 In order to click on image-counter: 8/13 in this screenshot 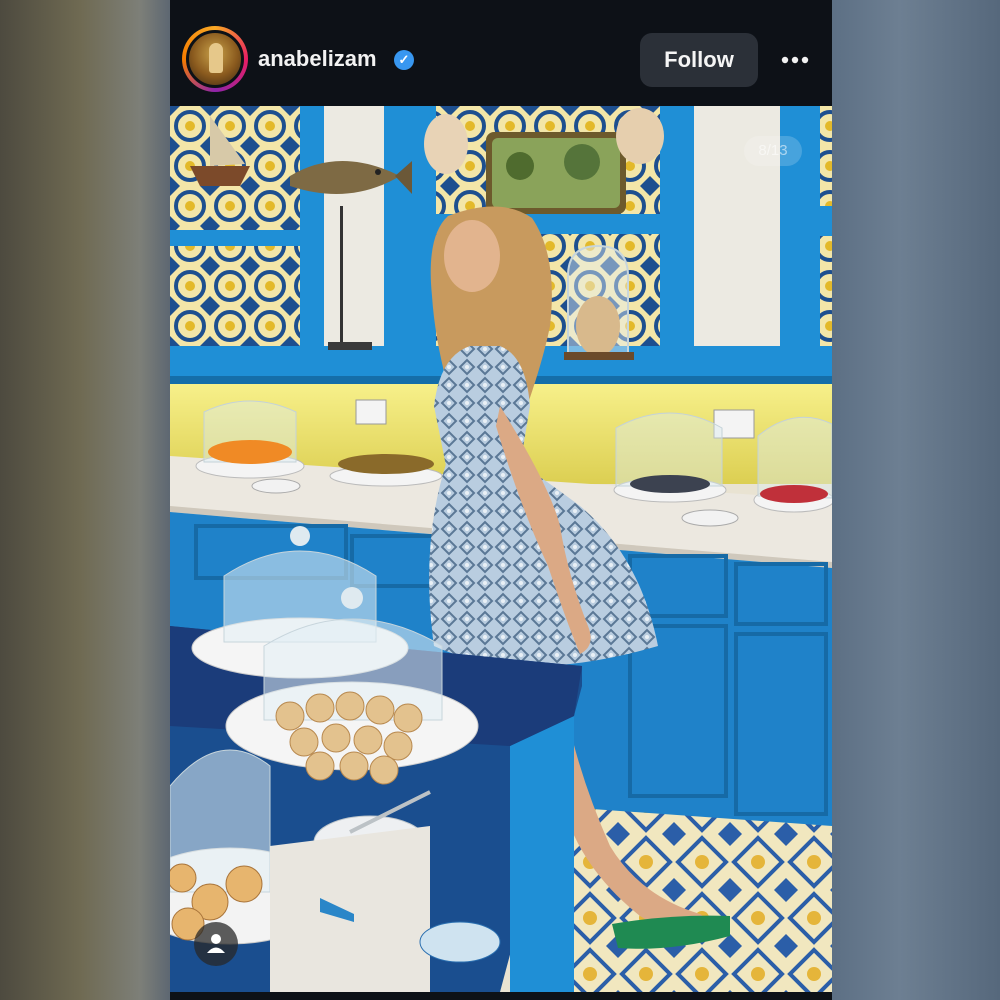, I will do `click(773, 151)`.